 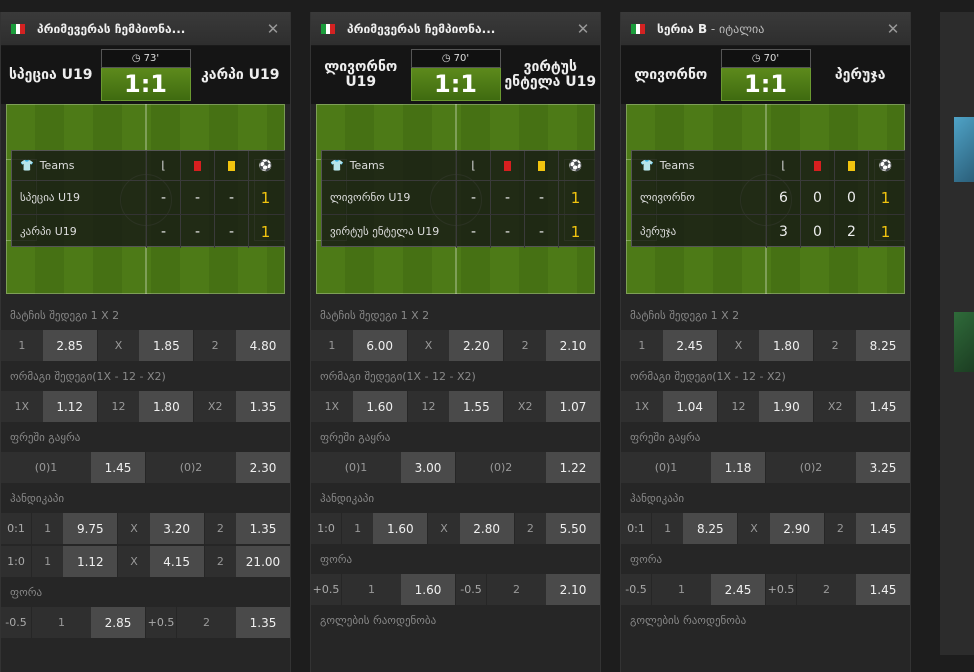 I want to click on away-team: კარპი U19, so click(x=240, y=74).